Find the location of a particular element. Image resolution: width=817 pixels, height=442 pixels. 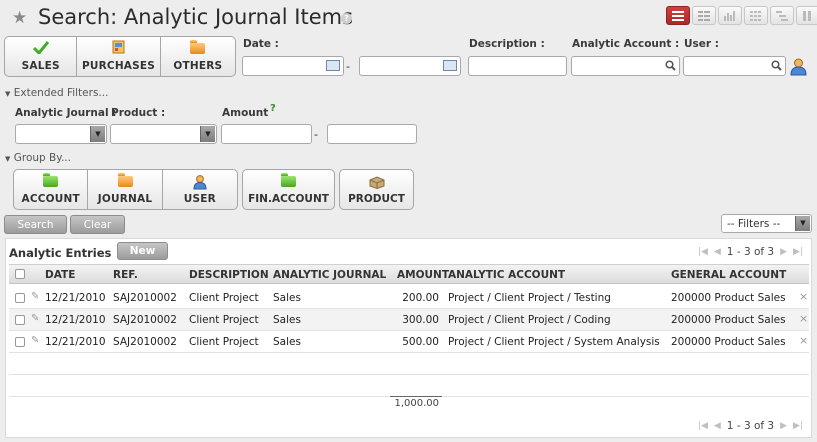

list-view-button is located at coordinates (678, 15).